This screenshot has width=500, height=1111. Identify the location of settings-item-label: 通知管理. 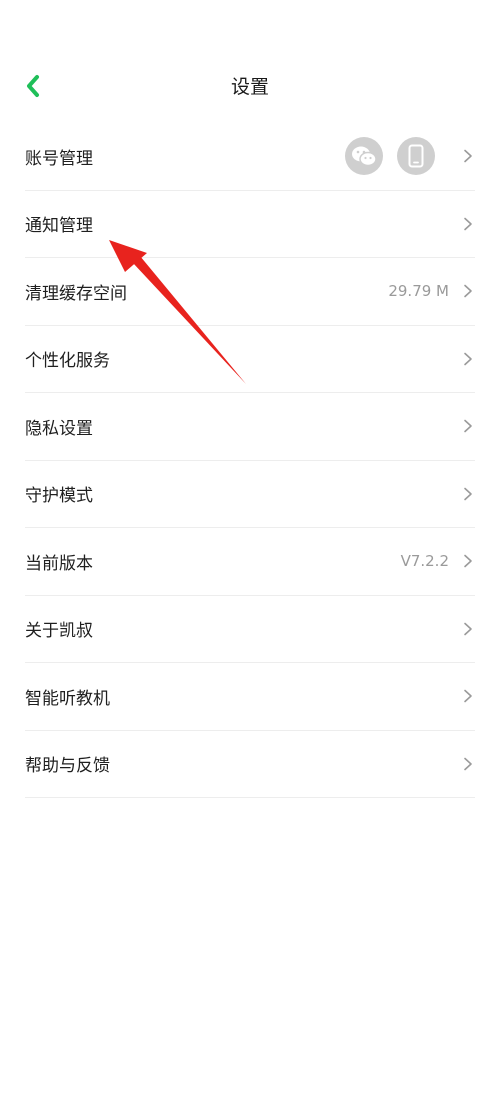
(59, 226).